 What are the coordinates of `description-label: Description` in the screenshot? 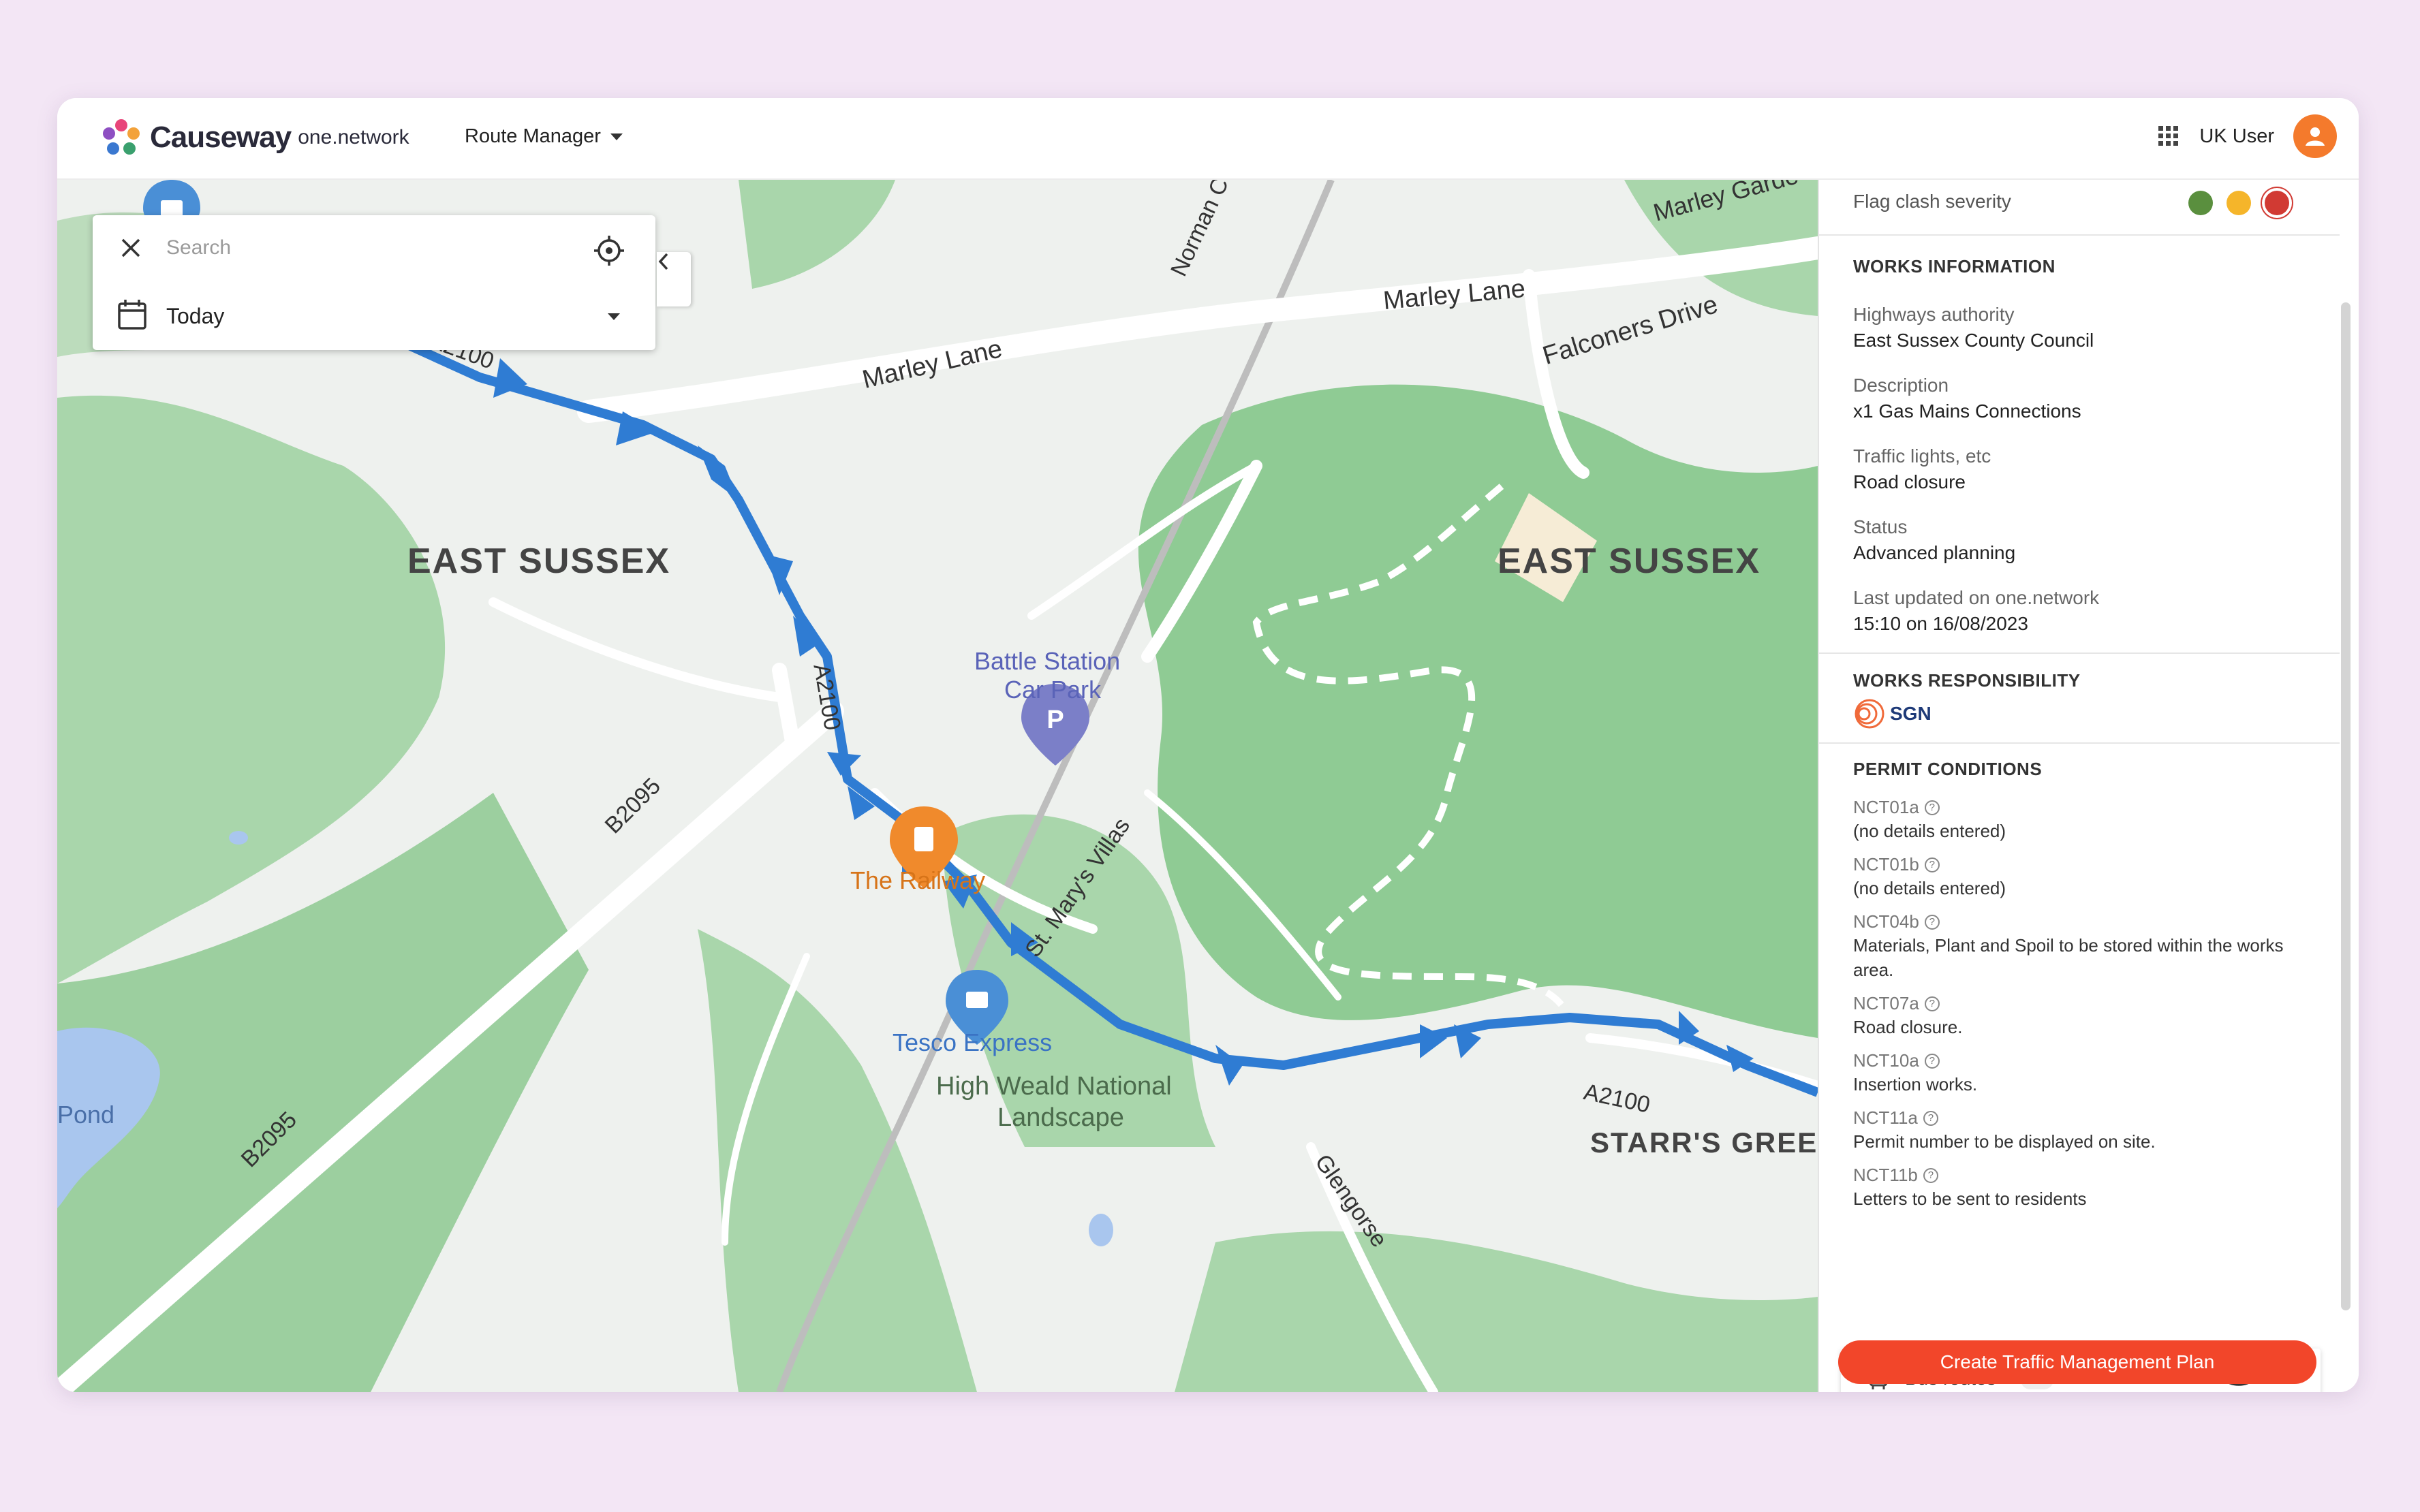 It's located at (1901, 385).